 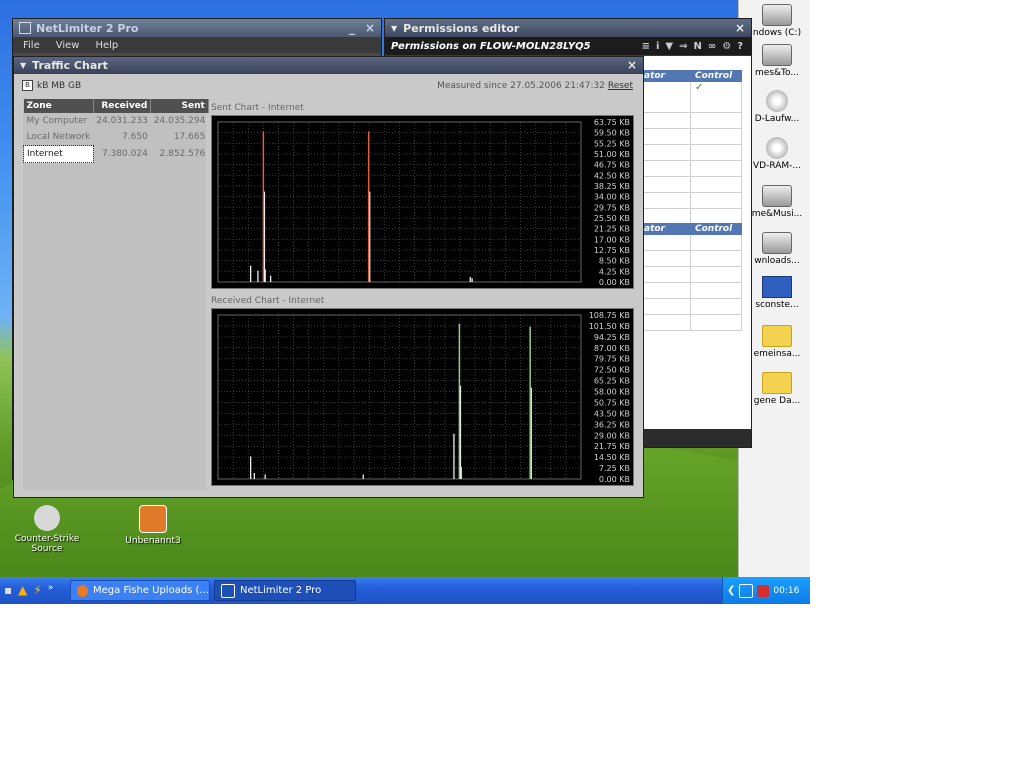 I want to click on y-tick-label: 21.25 KB, so click(x=612, y=229).